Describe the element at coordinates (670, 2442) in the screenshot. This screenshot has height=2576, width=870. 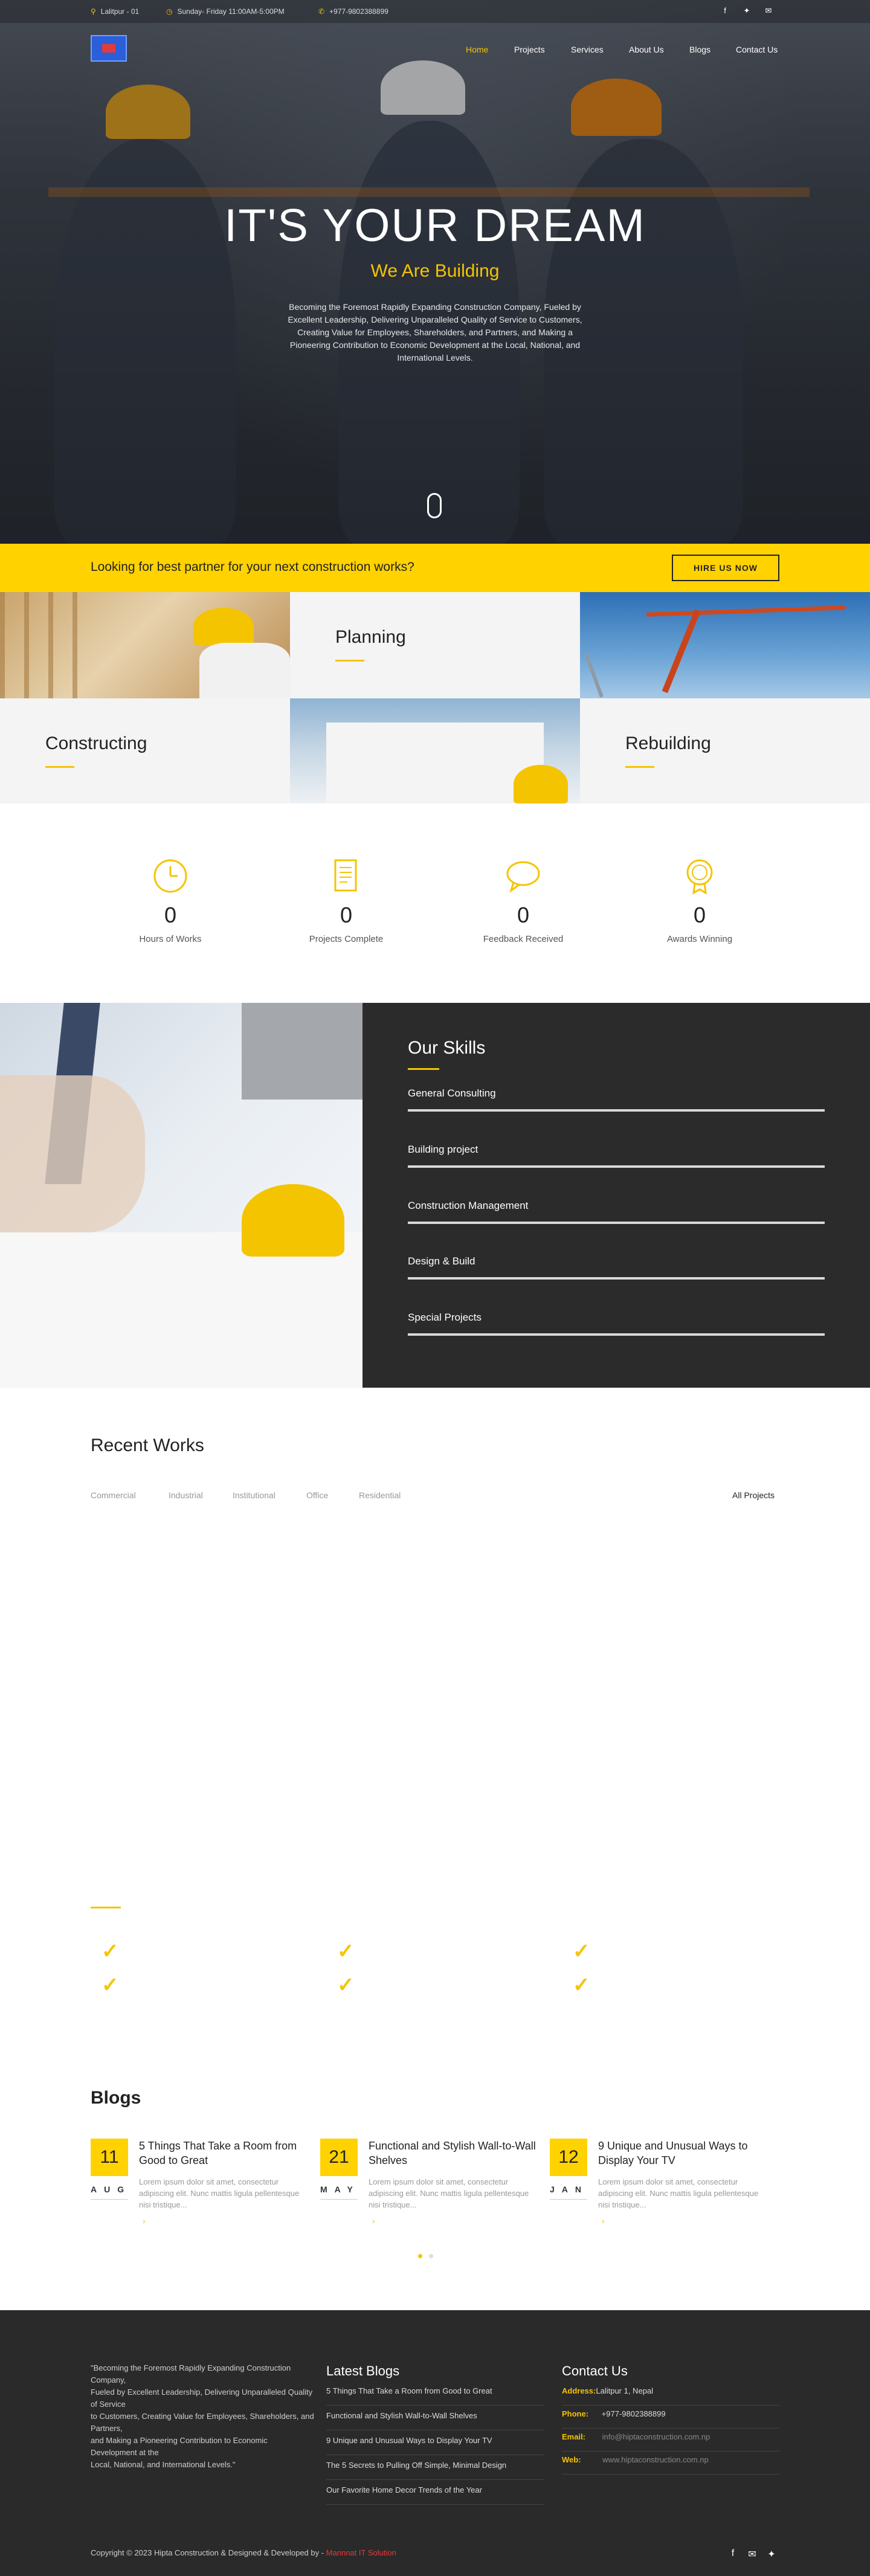
I see `footer-contact-email: Email: info@hiptaconstruction.com.np` at that location.